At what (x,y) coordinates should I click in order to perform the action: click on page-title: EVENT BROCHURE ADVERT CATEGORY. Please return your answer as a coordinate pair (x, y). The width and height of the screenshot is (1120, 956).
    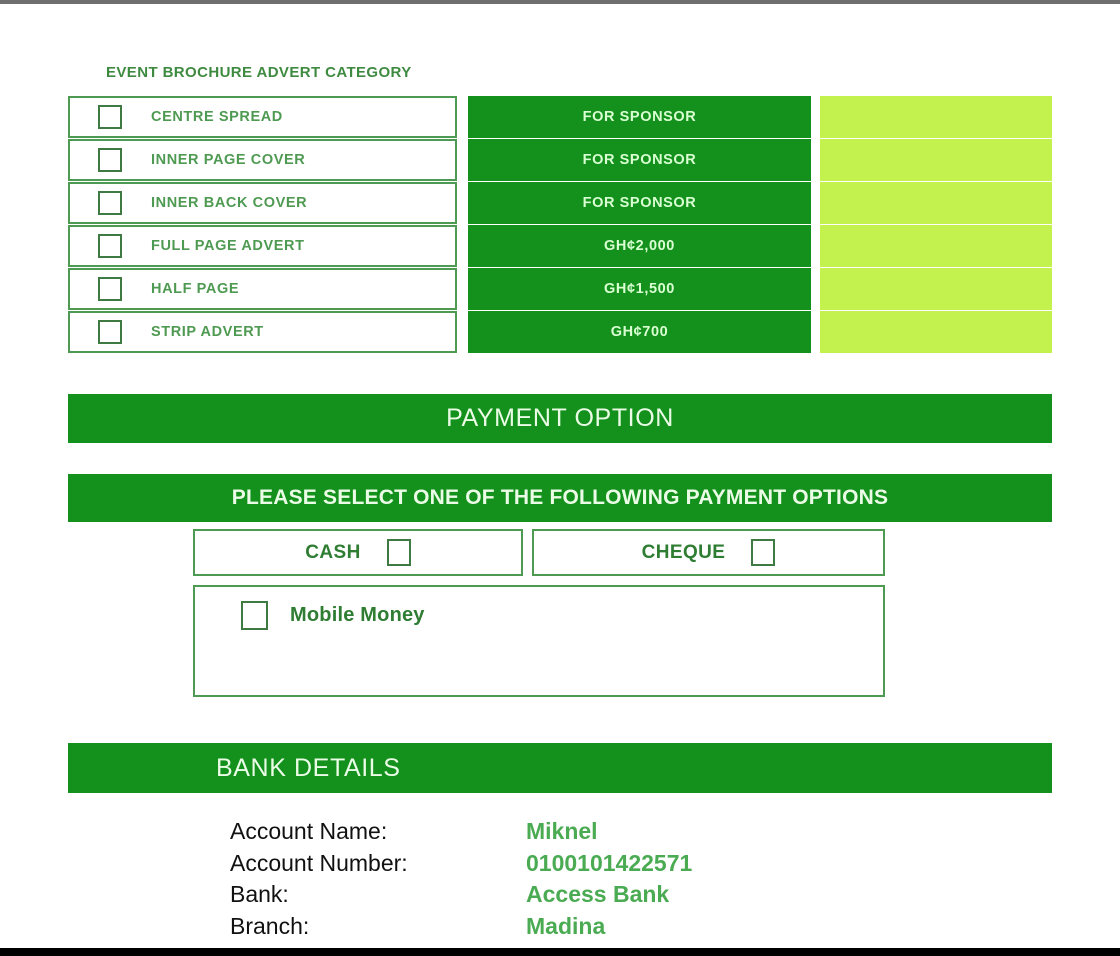
    Looking at the image, I should click on (259, 72).